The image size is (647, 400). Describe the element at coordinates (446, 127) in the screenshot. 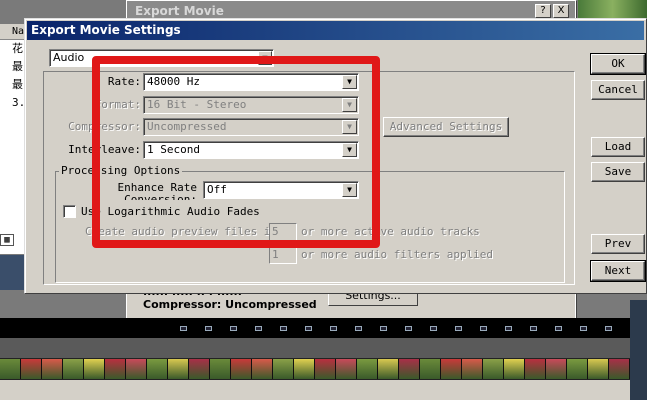

I see `advanced-settings-button: Advanced Settings` at that location.